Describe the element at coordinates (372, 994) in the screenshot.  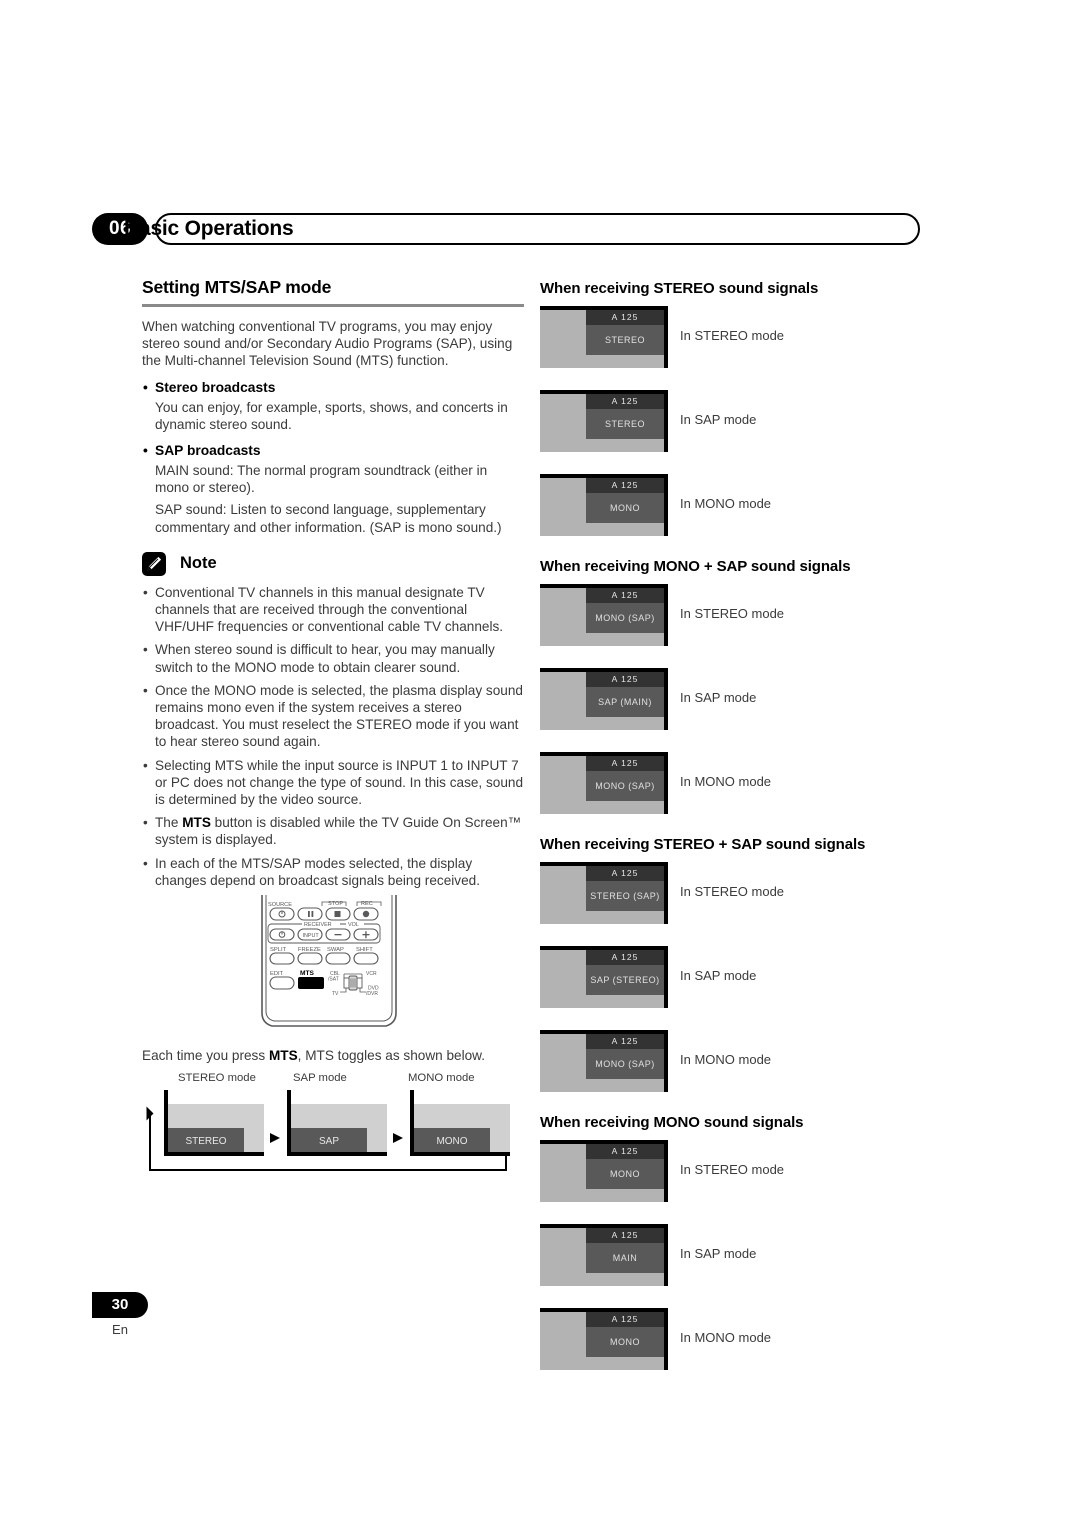
I see `svg-text: /DVR` at that location.